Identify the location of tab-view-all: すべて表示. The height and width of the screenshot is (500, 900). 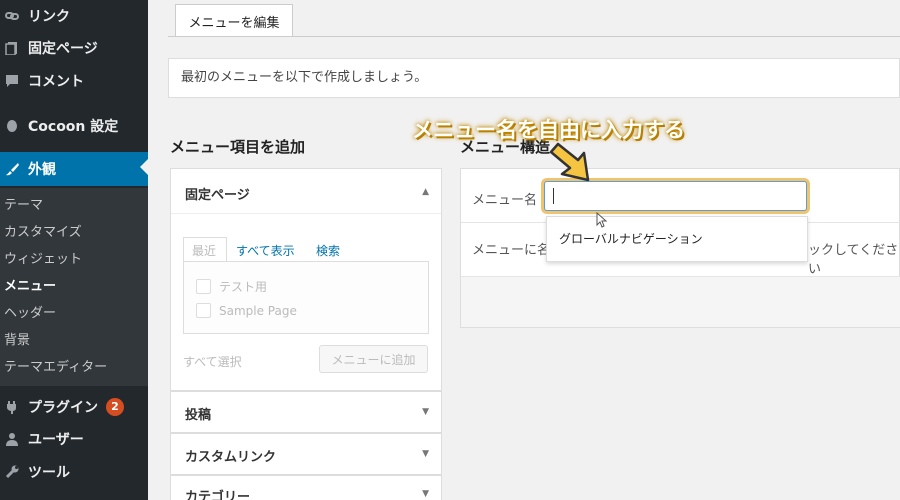
(265, 250).